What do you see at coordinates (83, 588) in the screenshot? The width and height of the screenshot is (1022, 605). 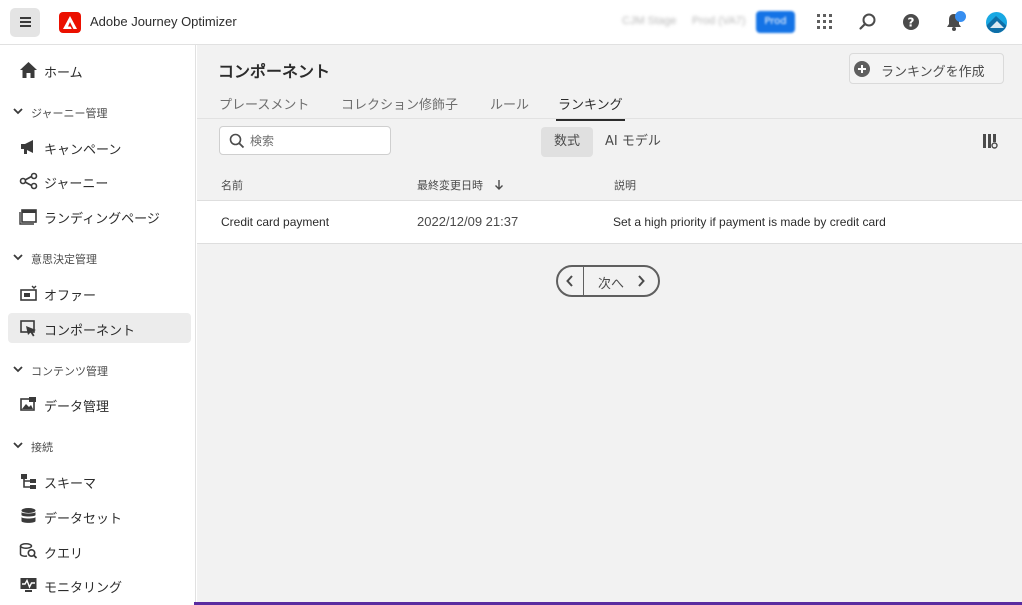 I see `sidebar-item-label: モニタリング` at bounding box center [83, 588].